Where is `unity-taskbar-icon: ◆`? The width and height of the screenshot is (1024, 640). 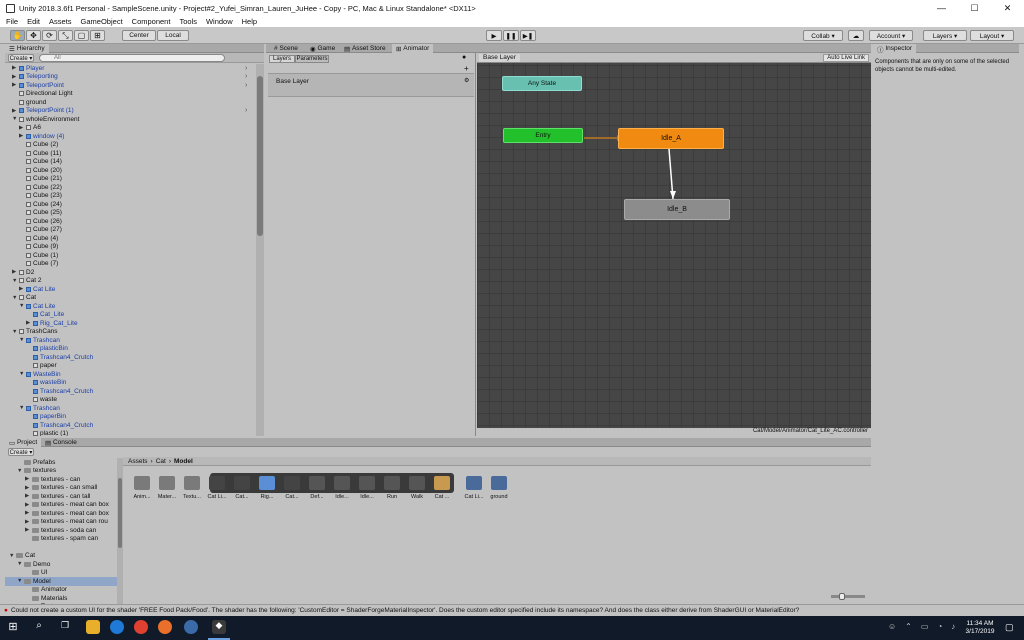
unity-taskbar-icon: ◆ is located at coordinates (219, 627).